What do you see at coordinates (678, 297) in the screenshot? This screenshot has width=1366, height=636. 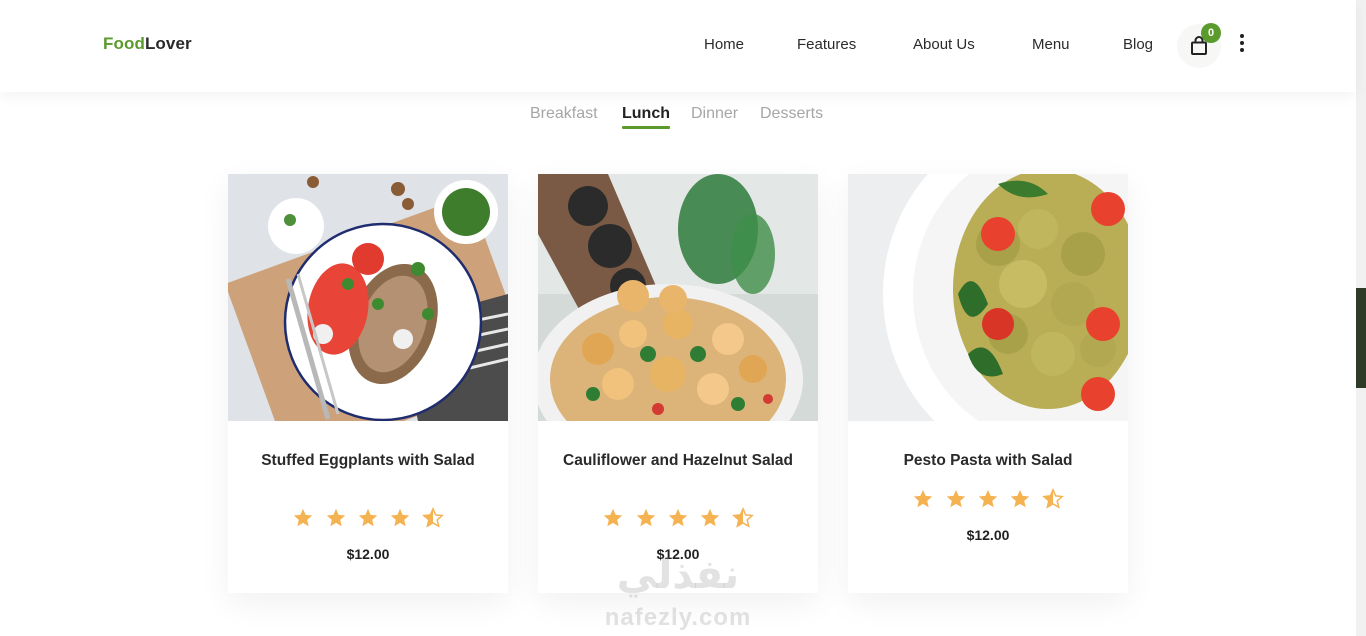 I see `dish-image-cauliflower-salad` at bounding box center [678, 297].